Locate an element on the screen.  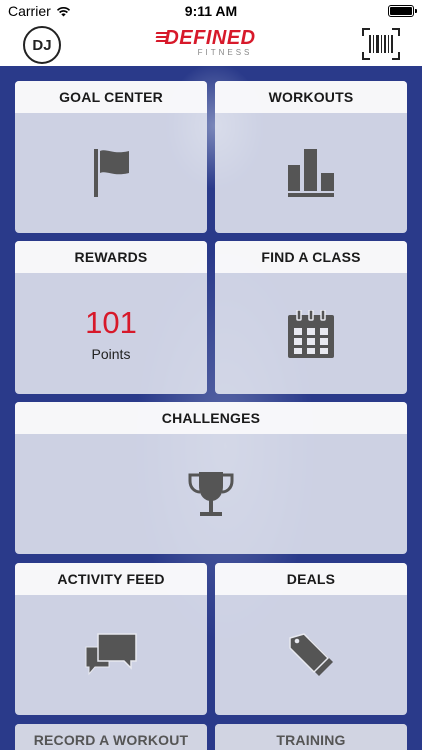
bar-chart-icon is located at coordinates (311, 173).